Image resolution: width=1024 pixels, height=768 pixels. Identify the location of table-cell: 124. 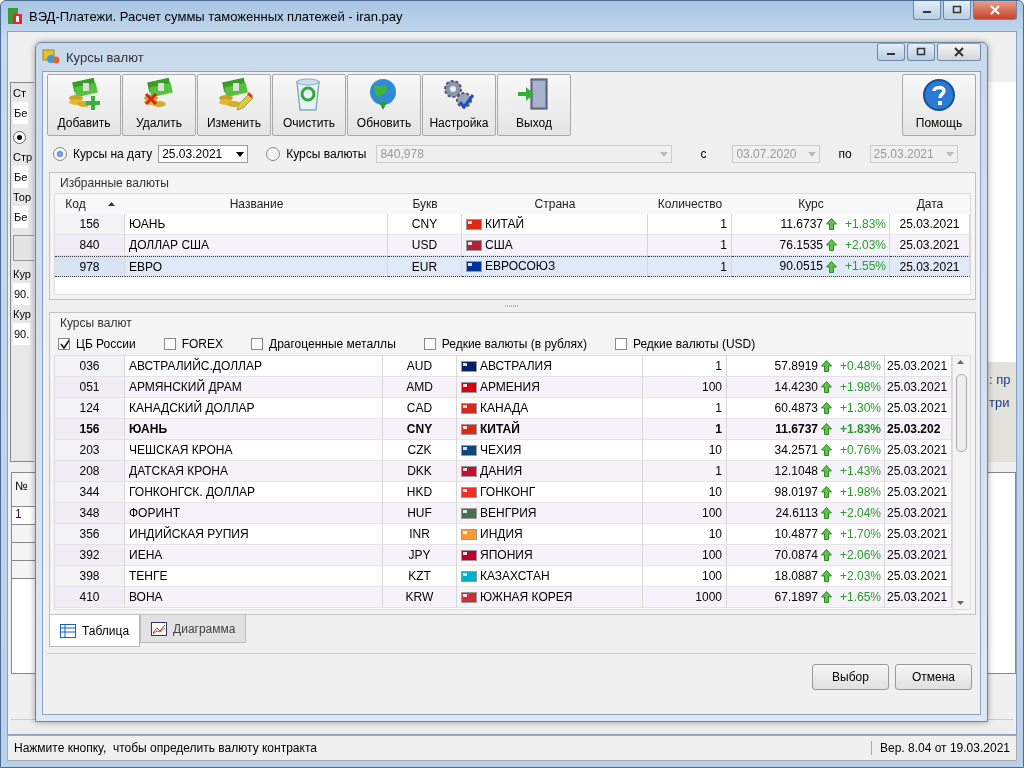
(90, 408).